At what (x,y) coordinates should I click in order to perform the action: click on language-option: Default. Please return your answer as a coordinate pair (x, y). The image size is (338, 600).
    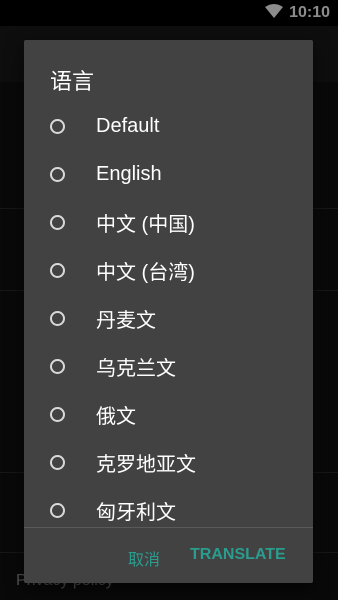
    Looking at the image, I should click on (168, 126).